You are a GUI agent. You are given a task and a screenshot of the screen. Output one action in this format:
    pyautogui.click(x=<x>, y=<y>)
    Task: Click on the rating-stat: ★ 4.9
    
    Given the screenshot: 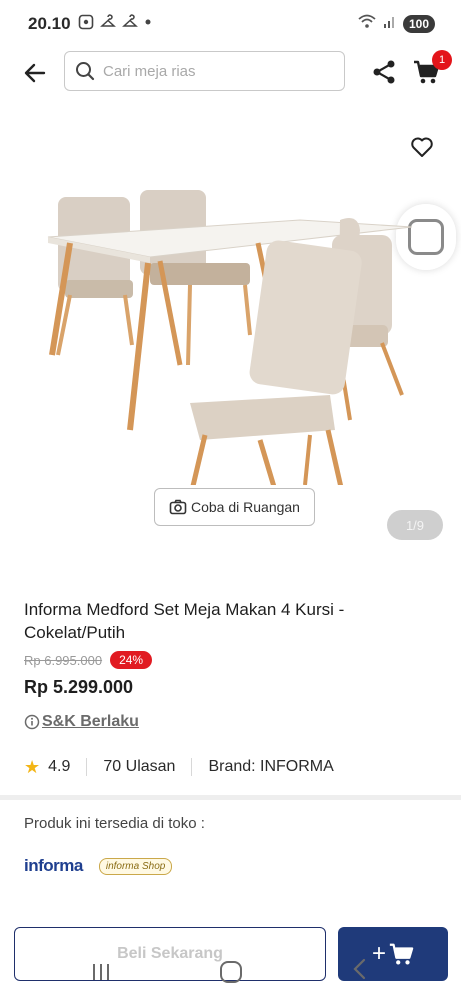 What is the action you would take?
    pyautogui.click(x=55, y=767)
    